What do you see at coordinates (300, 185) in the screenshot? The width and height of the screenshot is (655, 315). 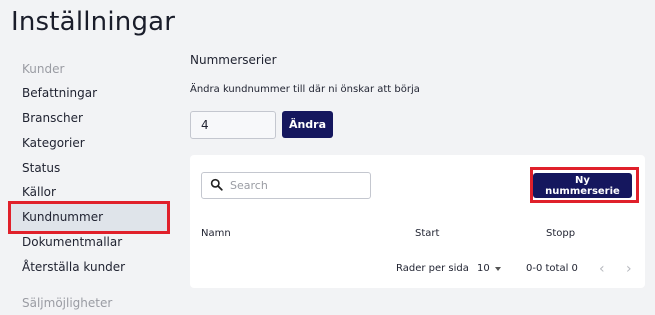 I see `search-input` at bounding box center [300, 185].